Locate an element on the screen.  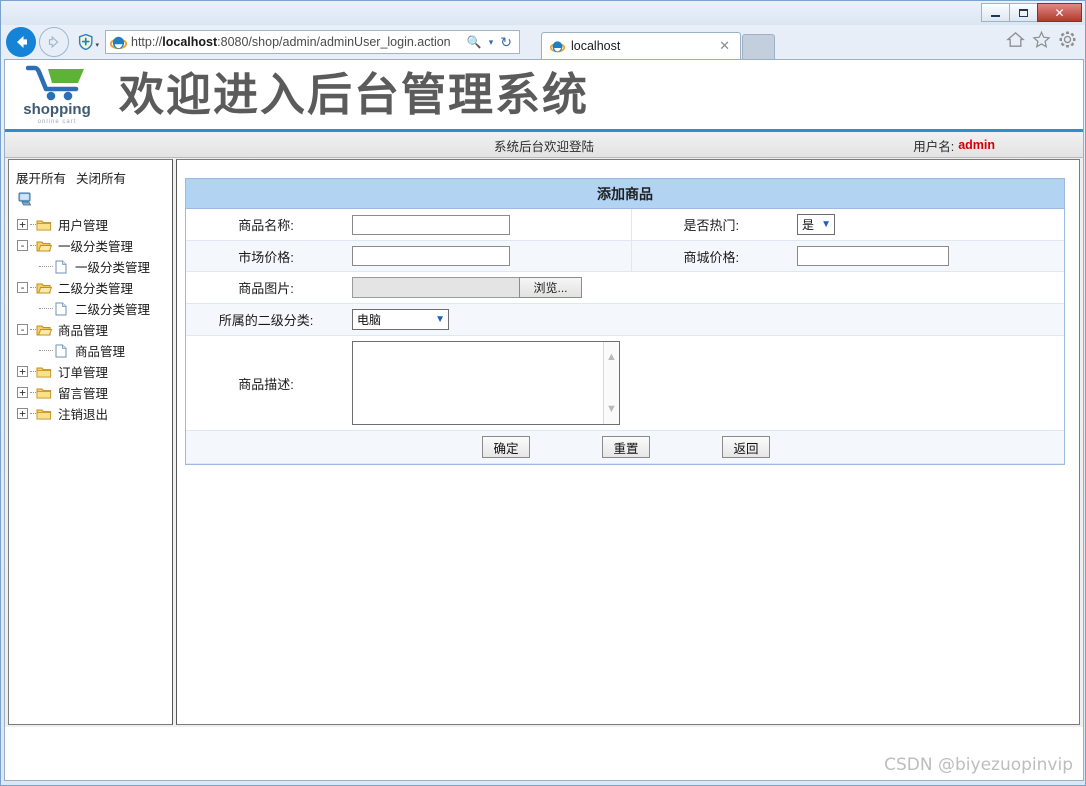
minimize-button is located at coordinates (995, 12).